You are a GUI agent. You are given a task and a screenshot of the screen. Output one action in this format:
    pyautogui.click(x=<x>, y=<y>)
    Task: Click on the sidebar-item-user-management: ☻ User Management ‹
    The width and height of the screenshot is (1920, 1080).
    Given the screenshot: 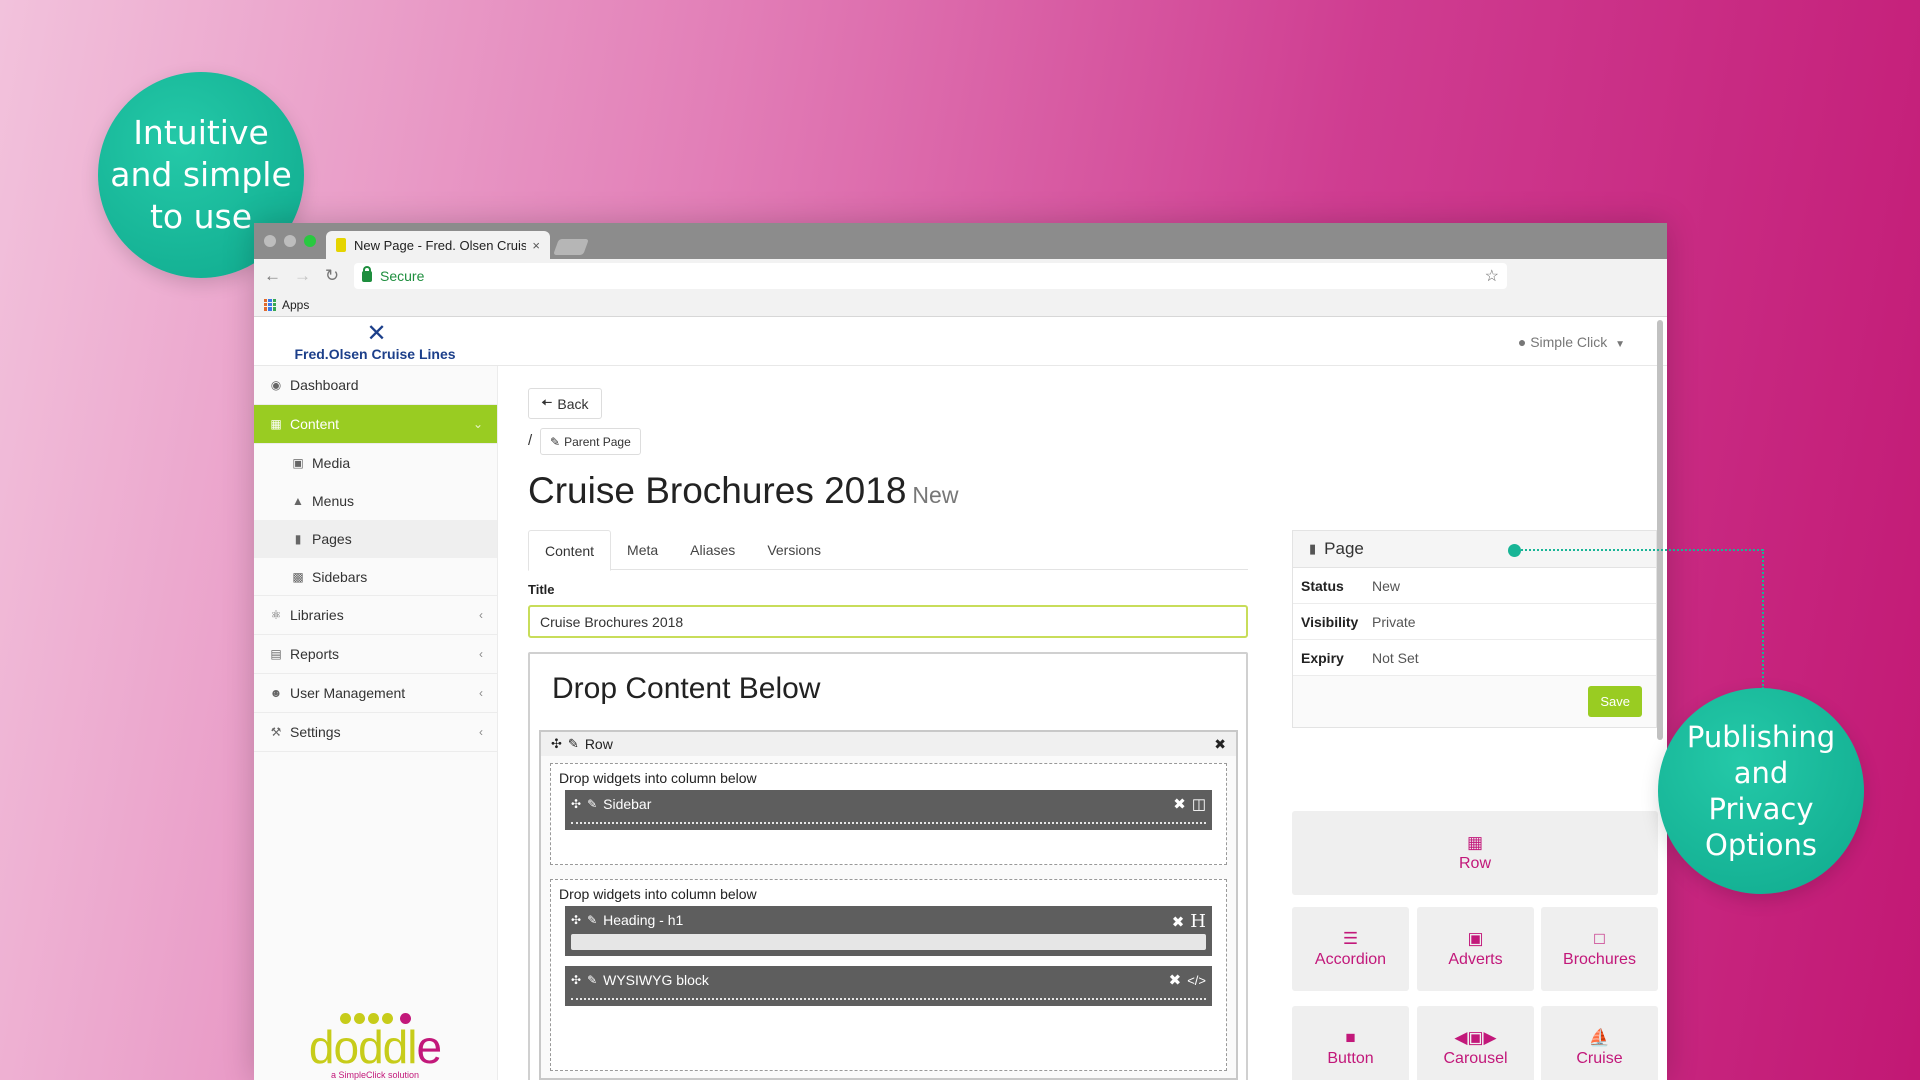 What is the action you would take?
    pyautogui.click(x=375, y=693)
    